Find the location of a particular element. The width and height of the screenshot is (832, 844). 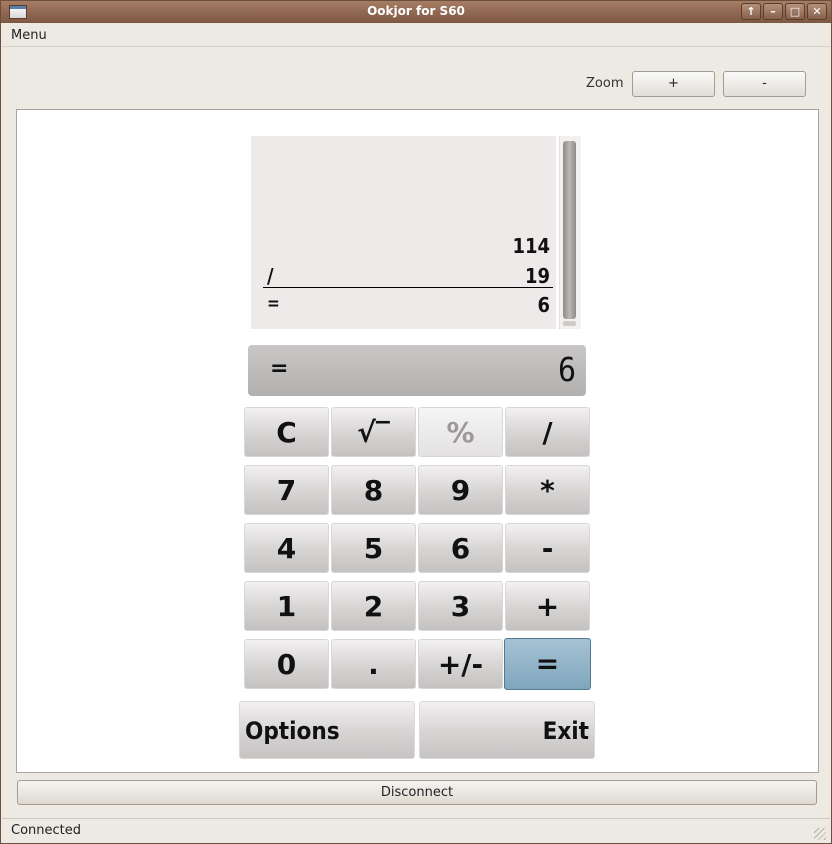

key-multiply: * is located at coordinates (547, 490).